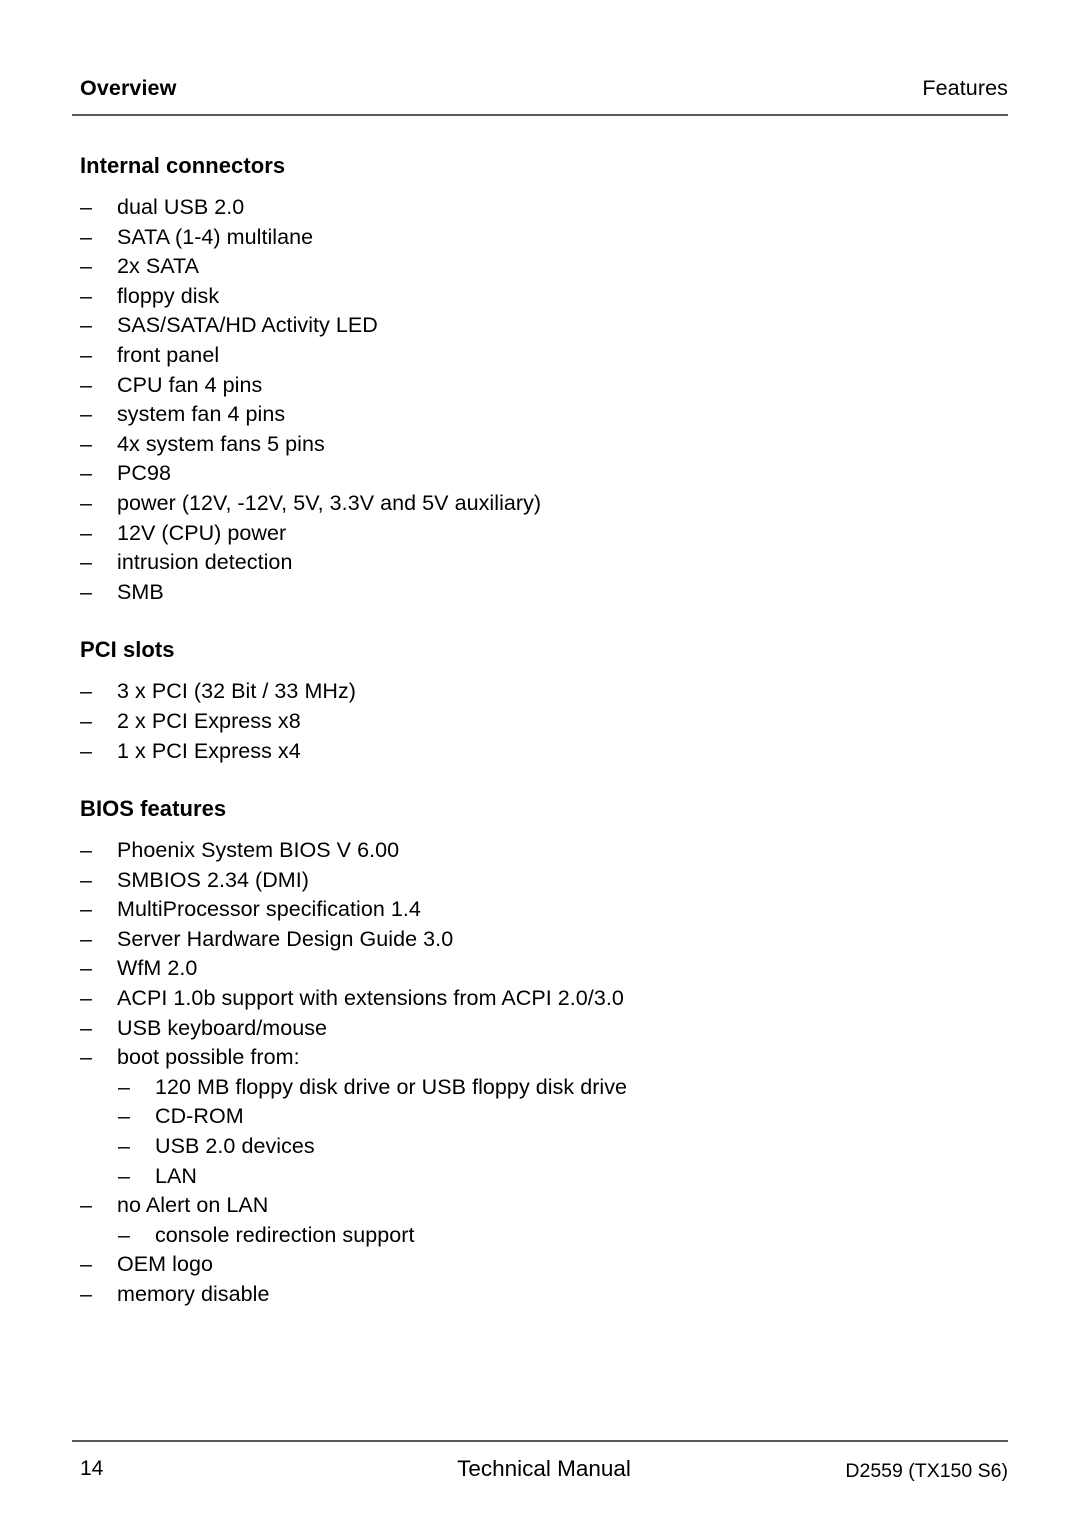  I want to click on list-item: –2 x PCI Express x8, so click(544, 722).